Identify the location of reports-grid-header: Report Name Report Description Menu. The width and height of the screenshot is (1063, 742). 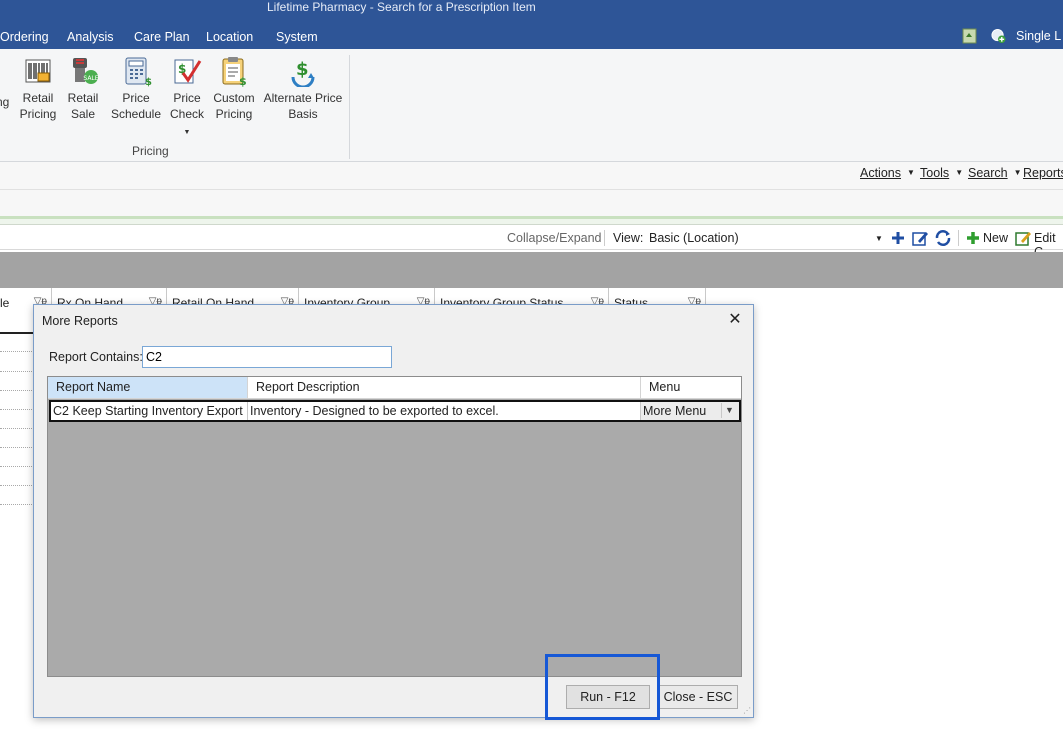
(394, 388).